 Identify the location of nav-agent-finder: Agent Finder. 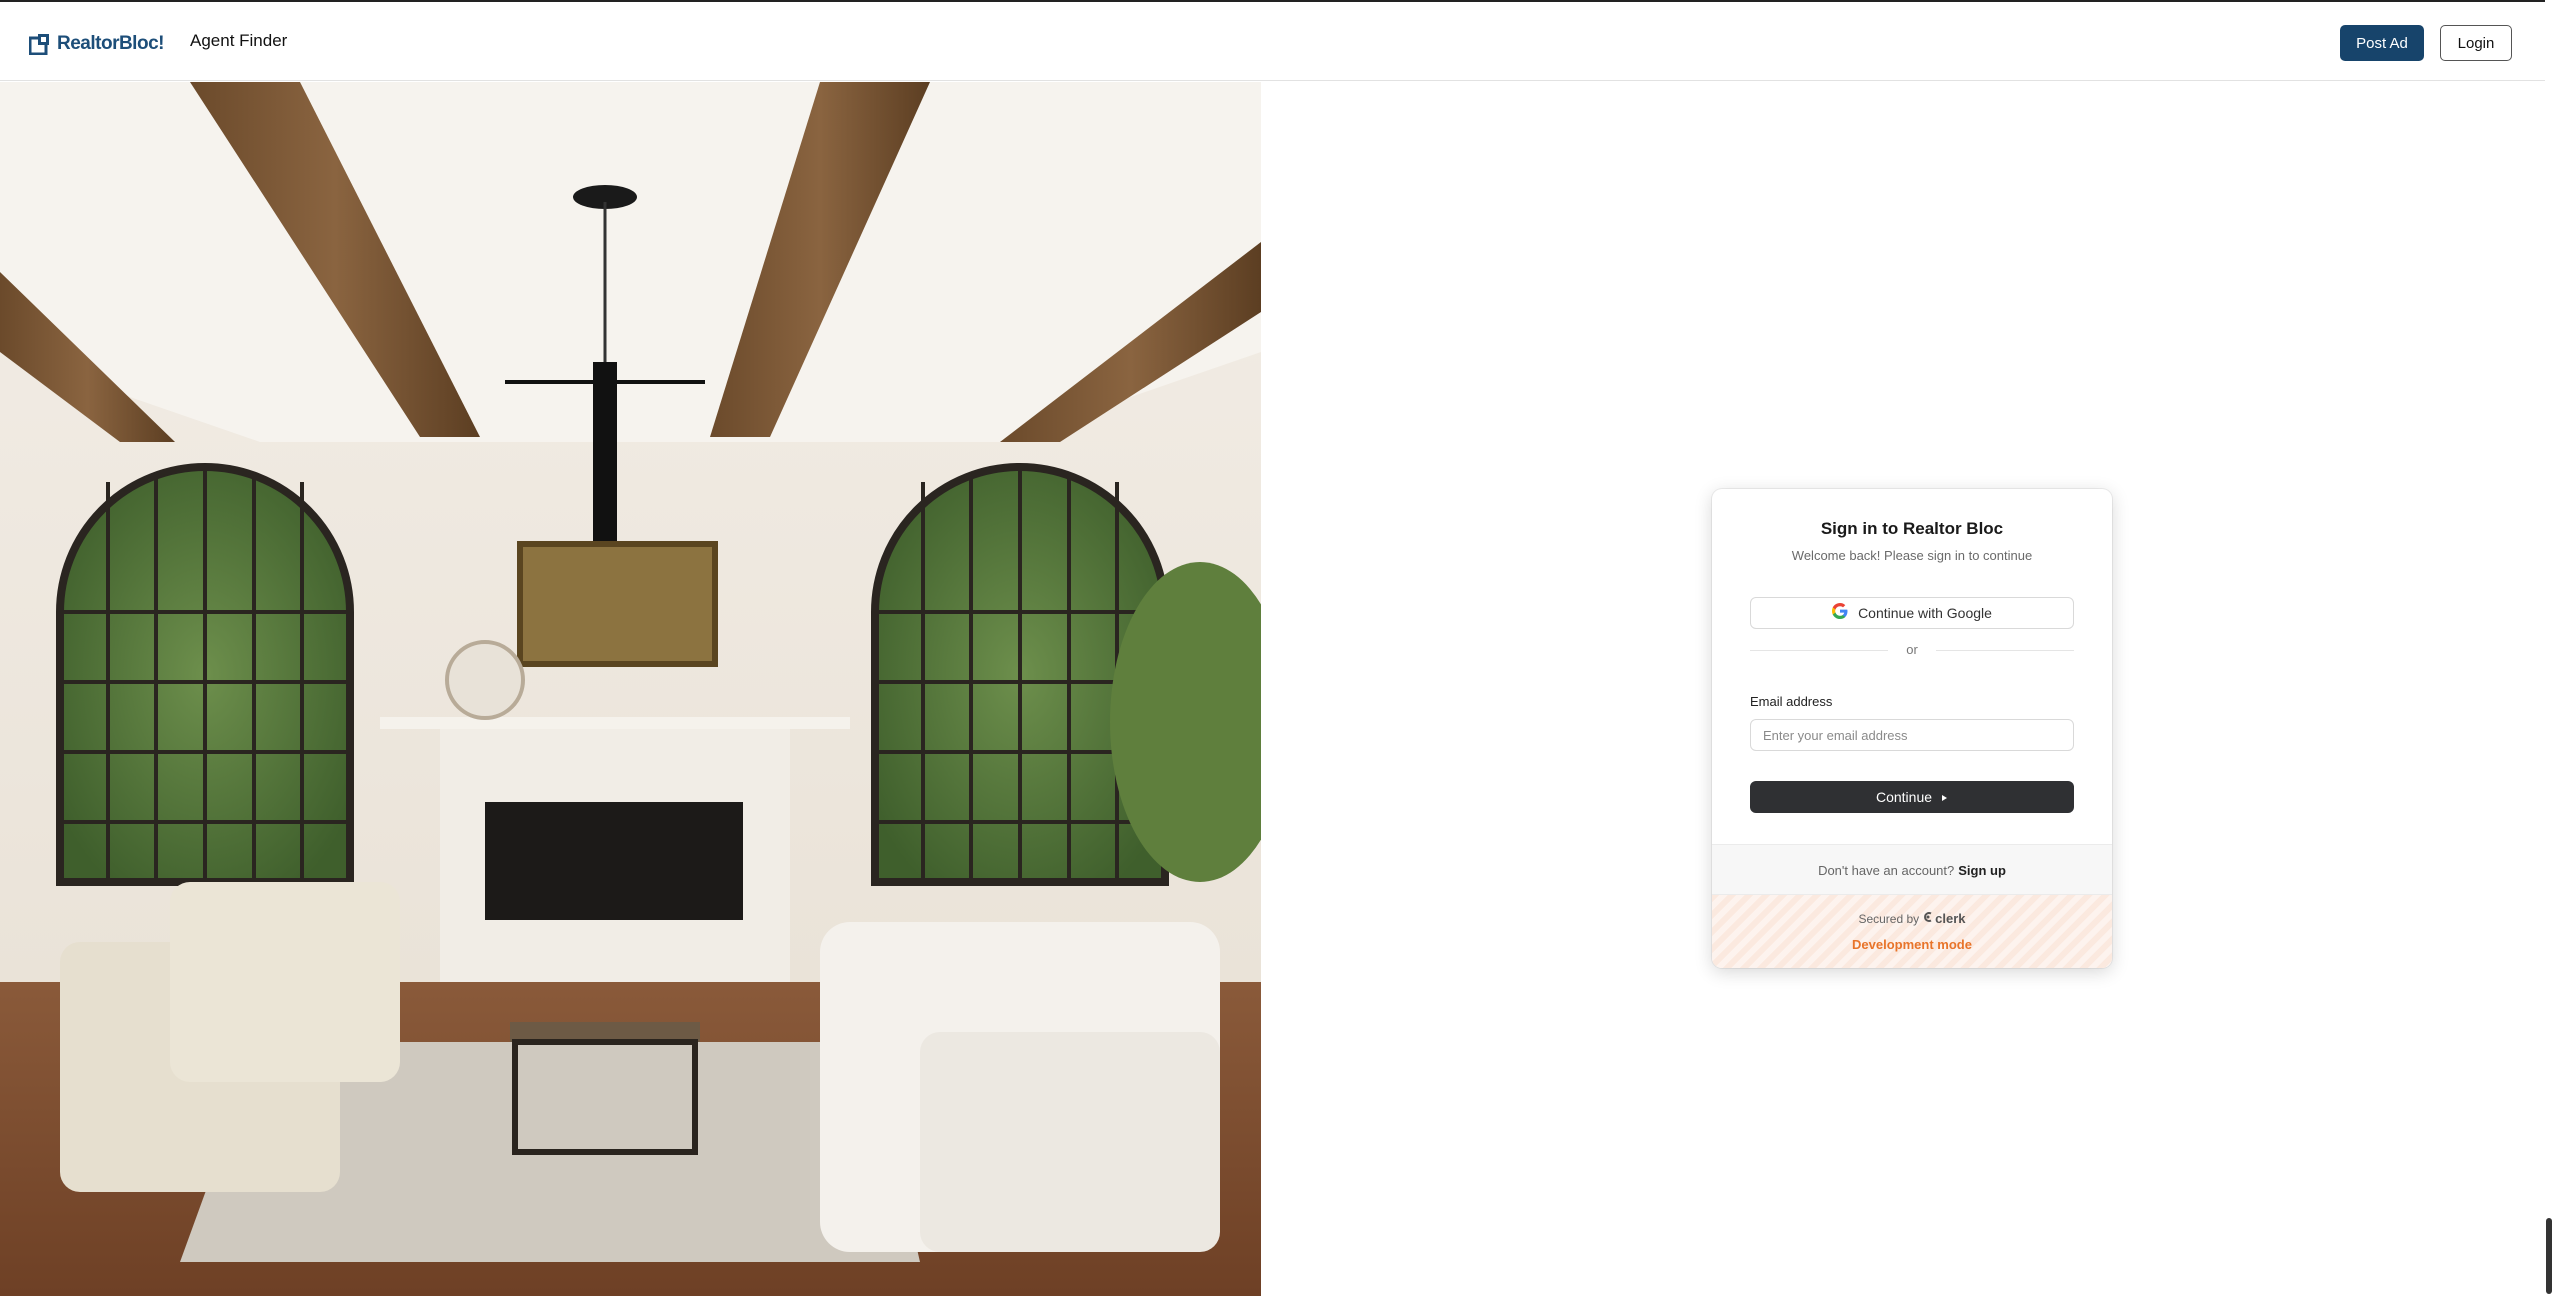
(238, 41).